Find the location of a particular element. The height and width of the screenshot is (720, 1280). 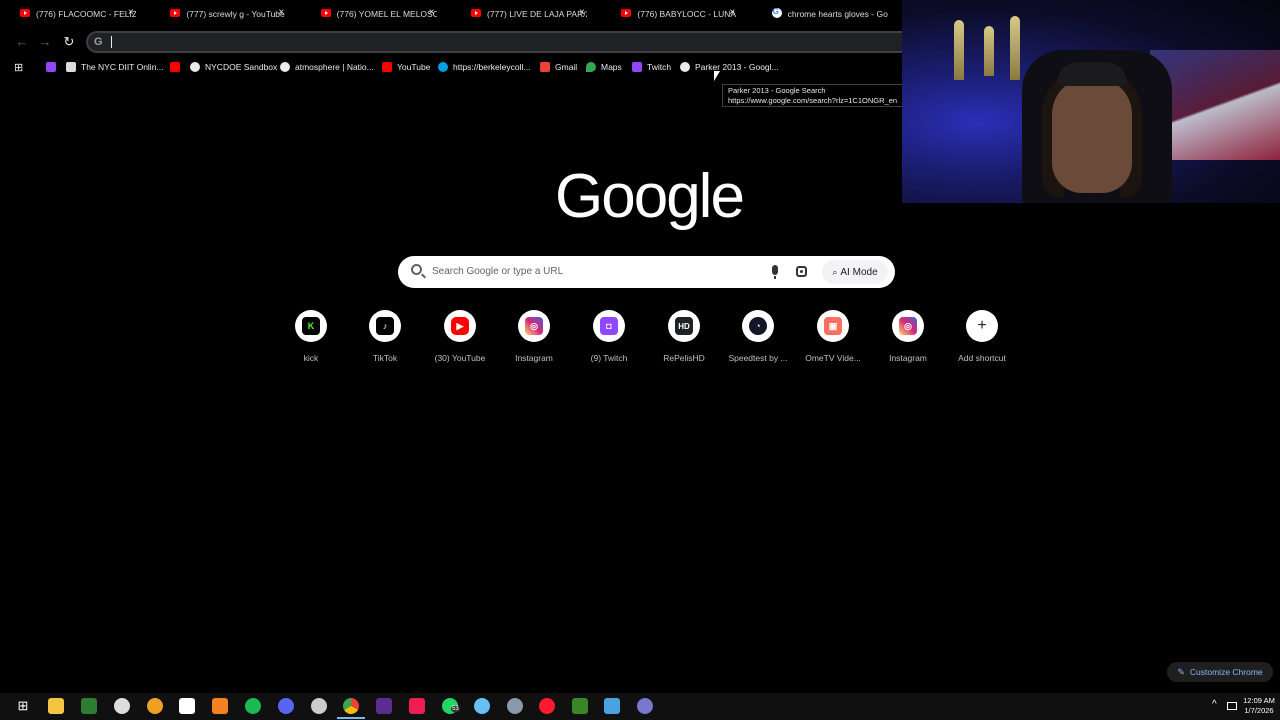

customize-chrome-button: ✎ Customize Chrome is located at coordinates (1220, 672).